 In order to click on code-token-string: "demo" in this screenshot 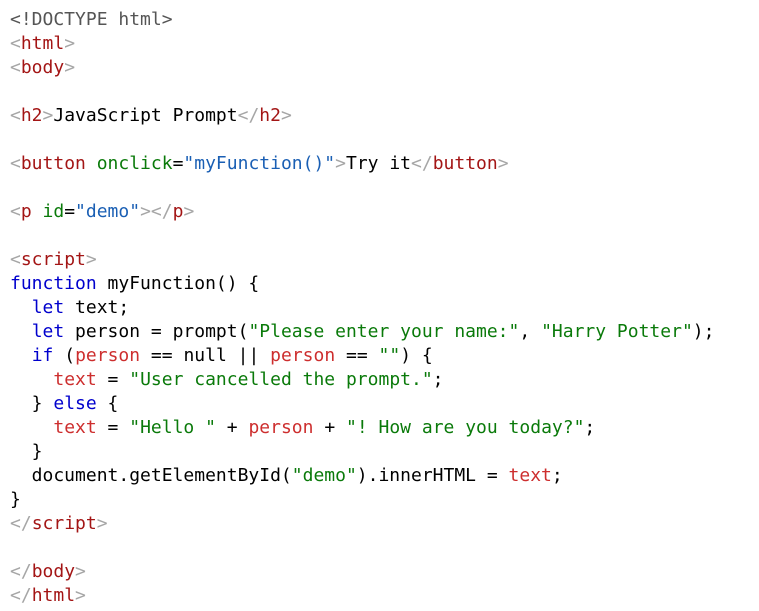, I will do `click(108, 211)`.